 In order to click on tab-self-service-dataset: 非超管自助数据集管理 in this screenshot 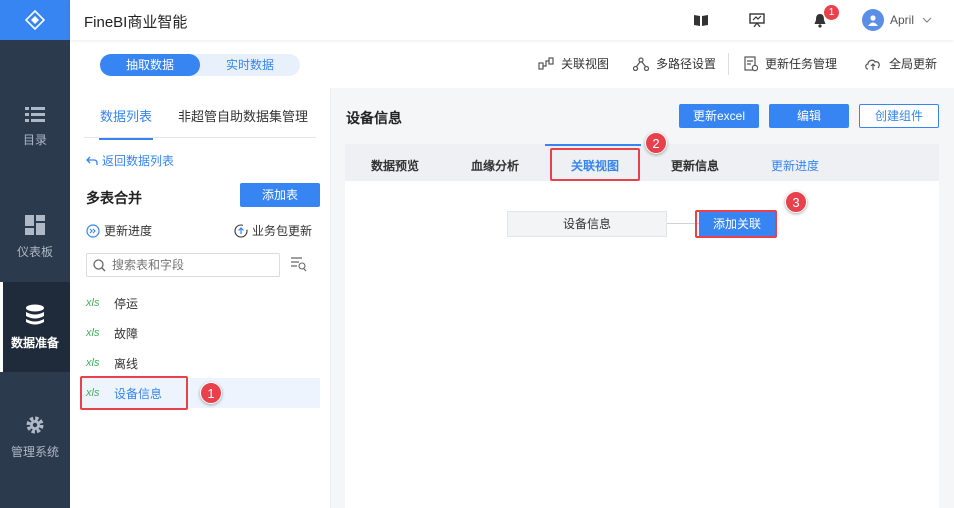, I will do `click(243, 115)`.